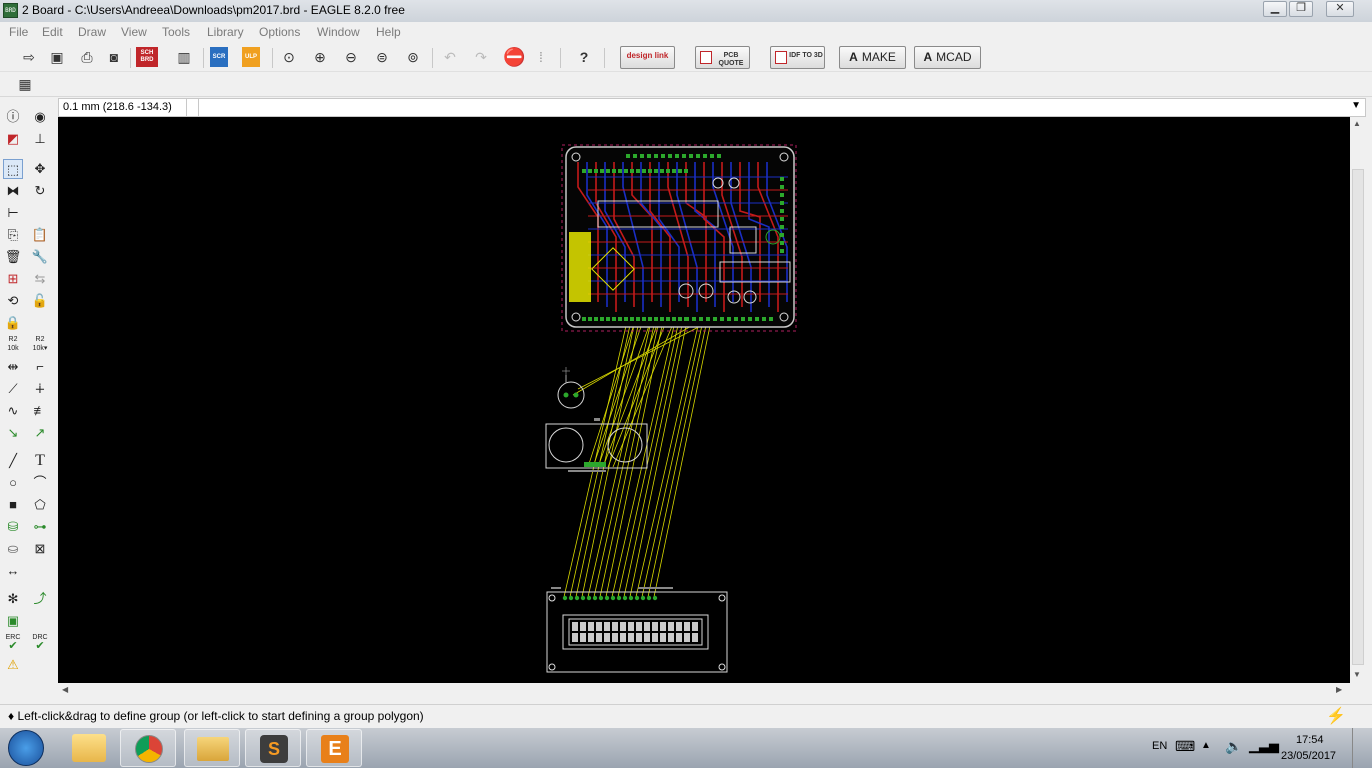 Image resolution: width=1372 pixels, height=768 pixels. What do you see at coordinates (13, 505) in the screenshot?
I see `rectangle-icon: ■` at bounding box center [13, 505].